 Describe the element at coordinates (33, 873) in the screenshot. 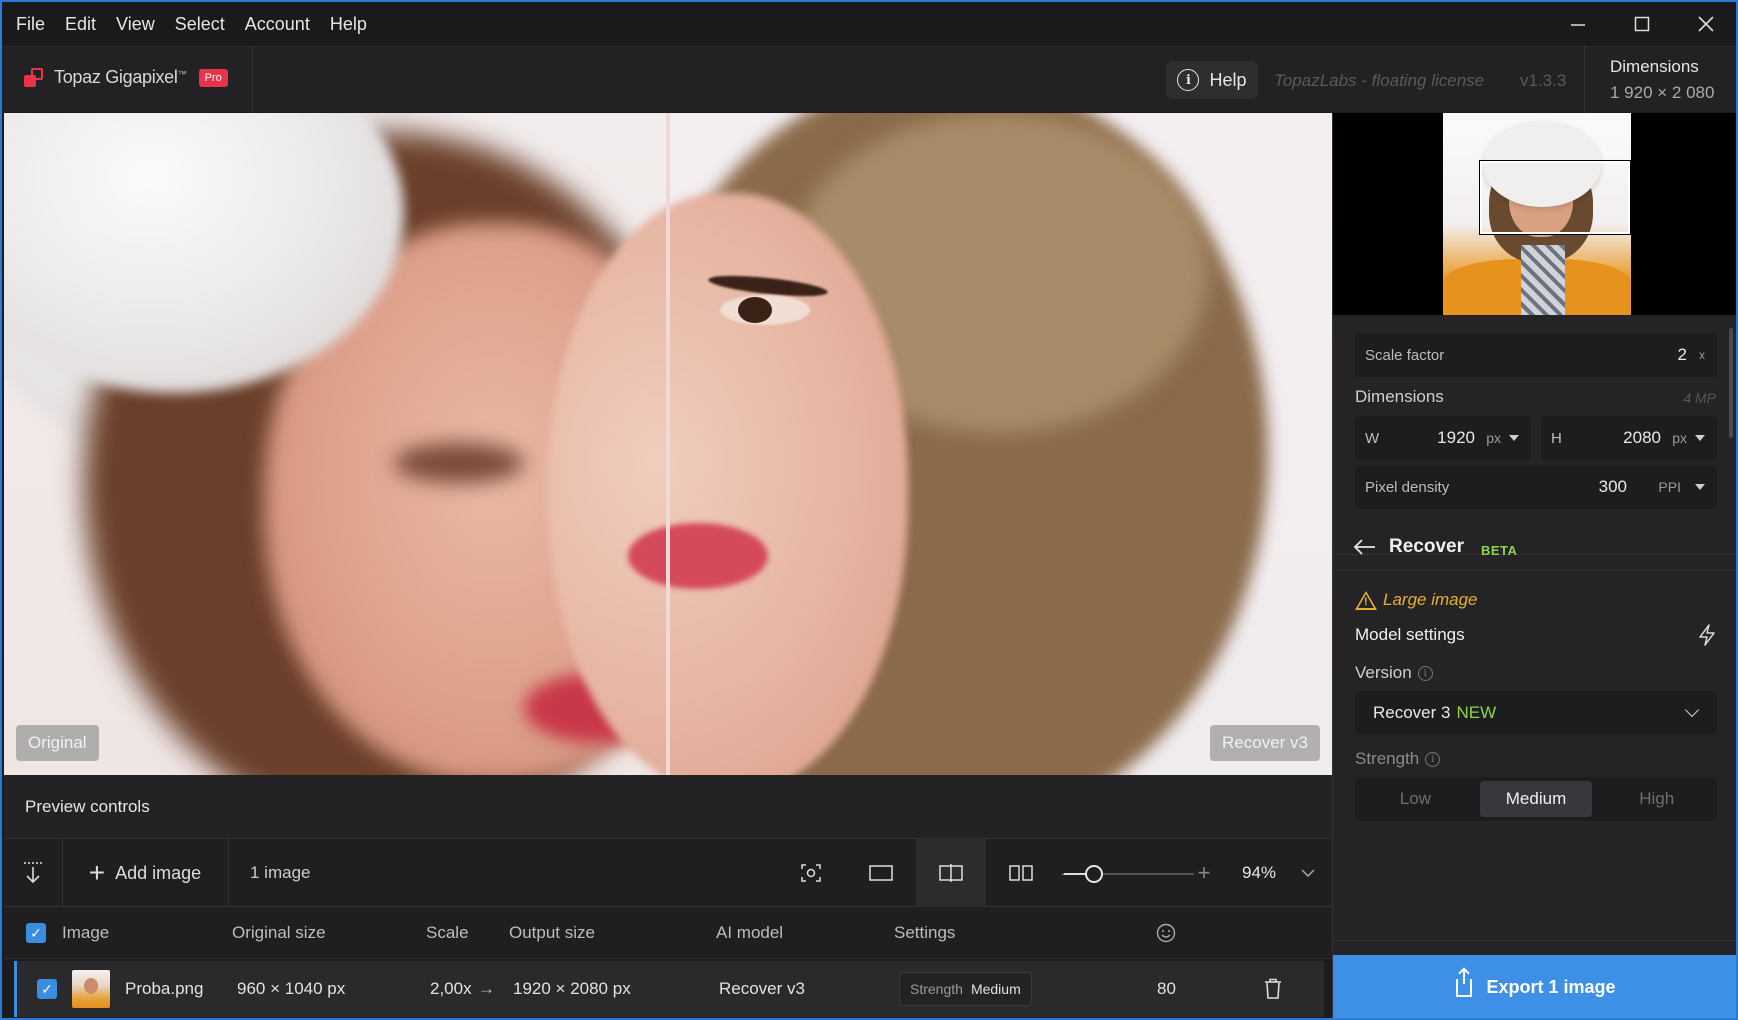

I see `import-icon` at that location.